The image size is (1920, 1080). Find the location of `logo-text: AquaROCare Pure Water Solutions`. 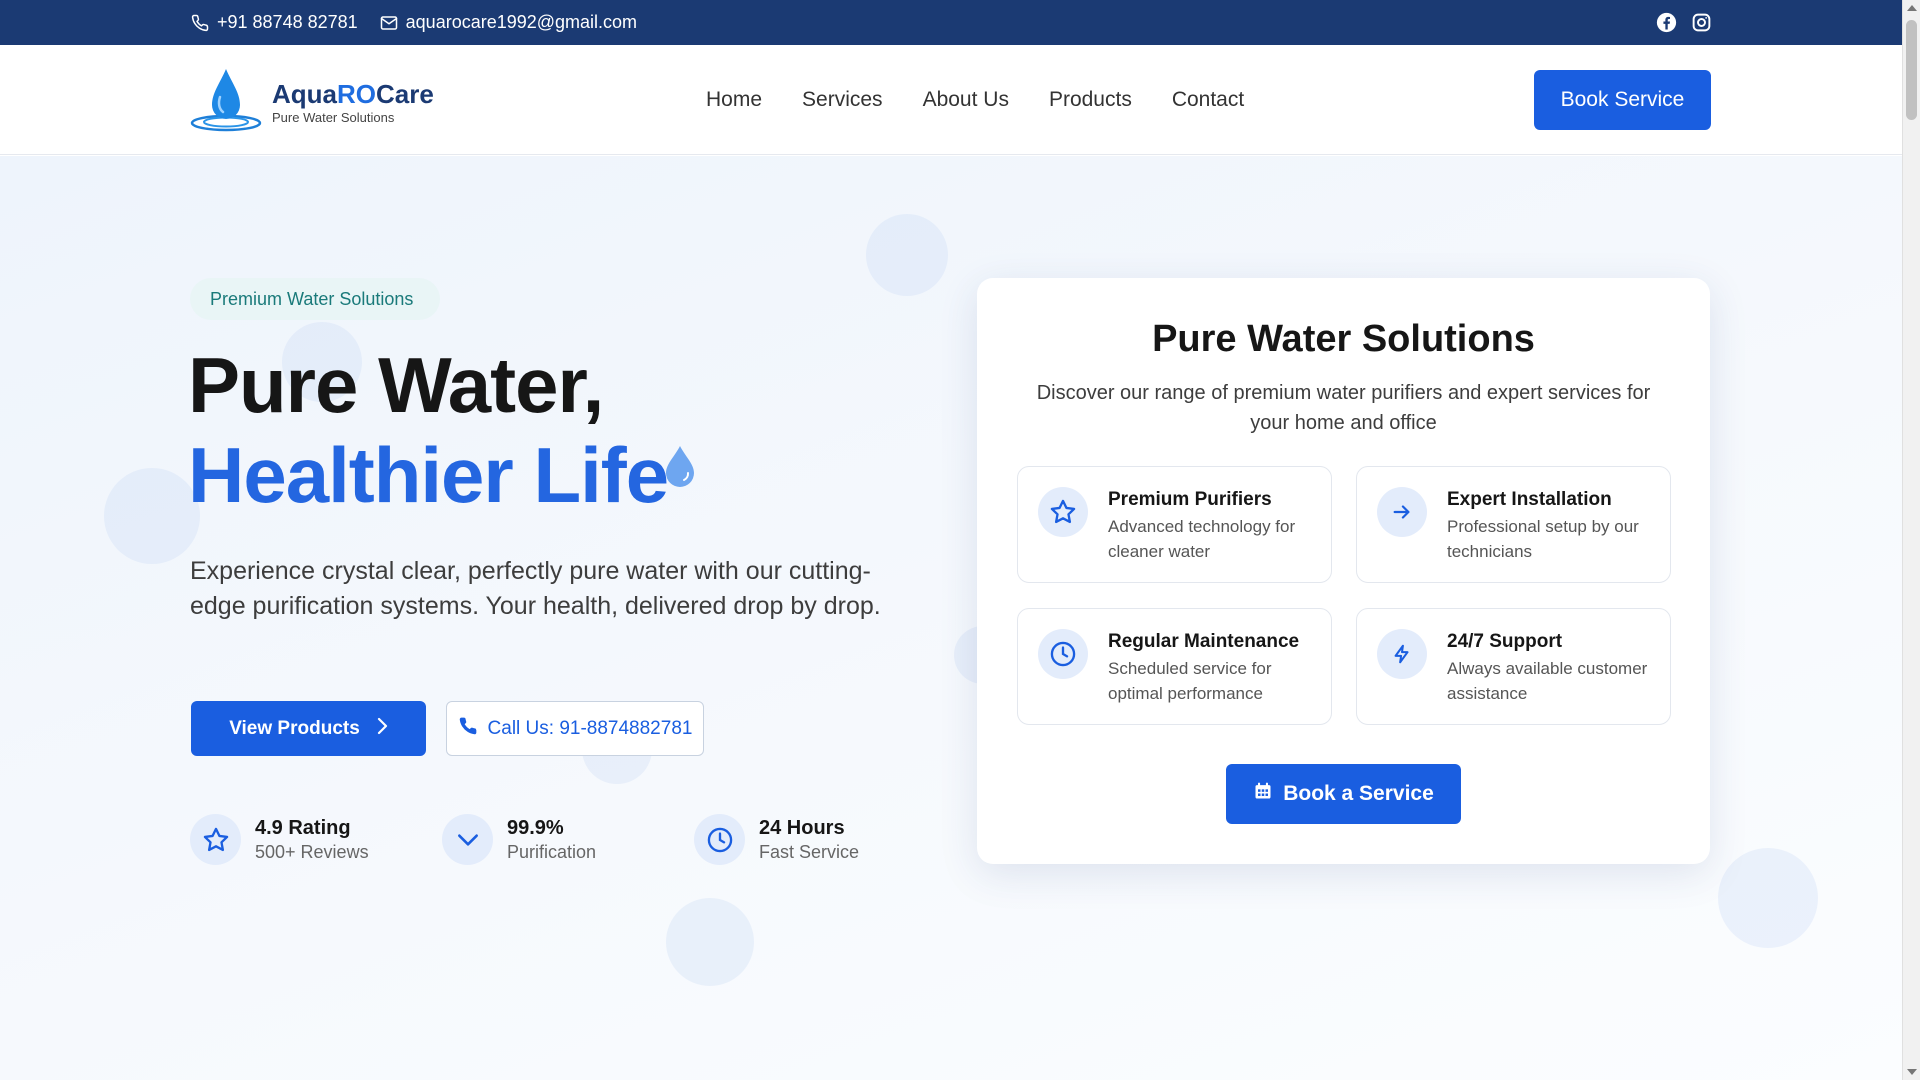

logo-text: AquaROCare Pure Water Solutions is located at coordinates (353, 103).